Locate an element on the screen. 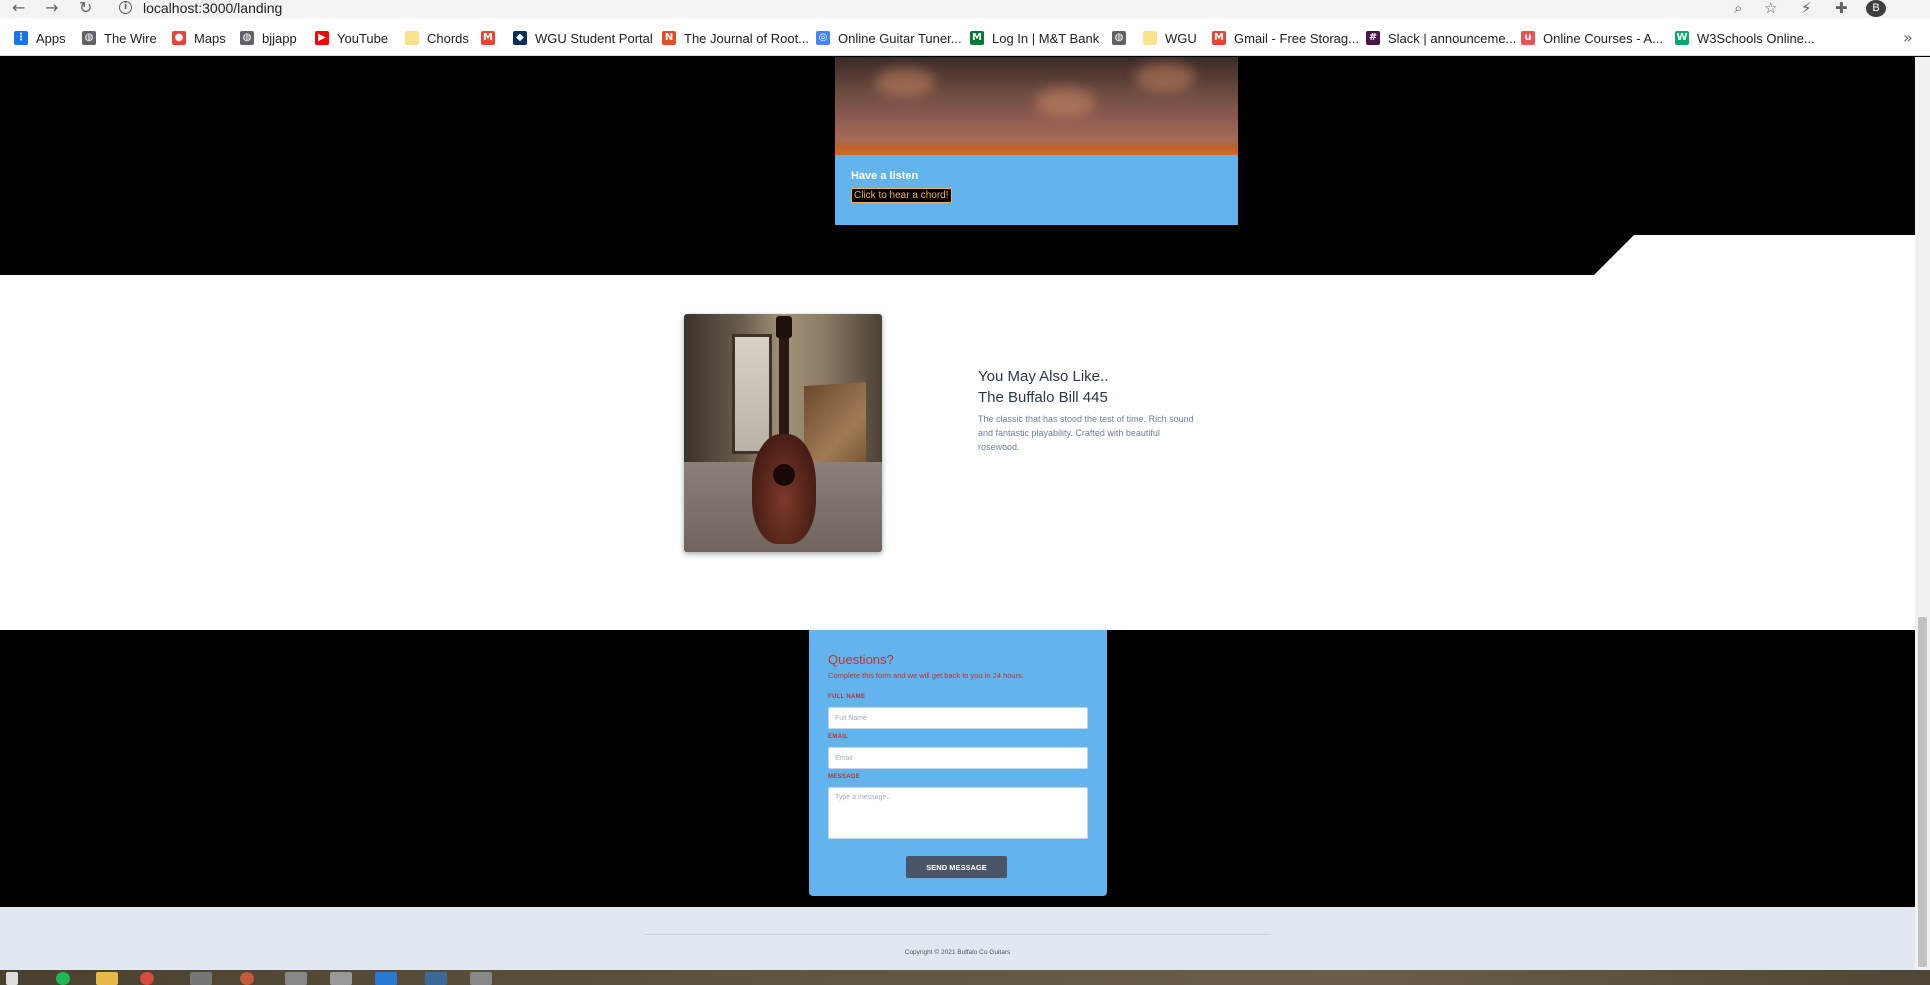 This screenshot has width=1930, height=985. footer-copyright: Copyright © 2021 Buffalo Co Guitars is located at coordinates (957, 952).